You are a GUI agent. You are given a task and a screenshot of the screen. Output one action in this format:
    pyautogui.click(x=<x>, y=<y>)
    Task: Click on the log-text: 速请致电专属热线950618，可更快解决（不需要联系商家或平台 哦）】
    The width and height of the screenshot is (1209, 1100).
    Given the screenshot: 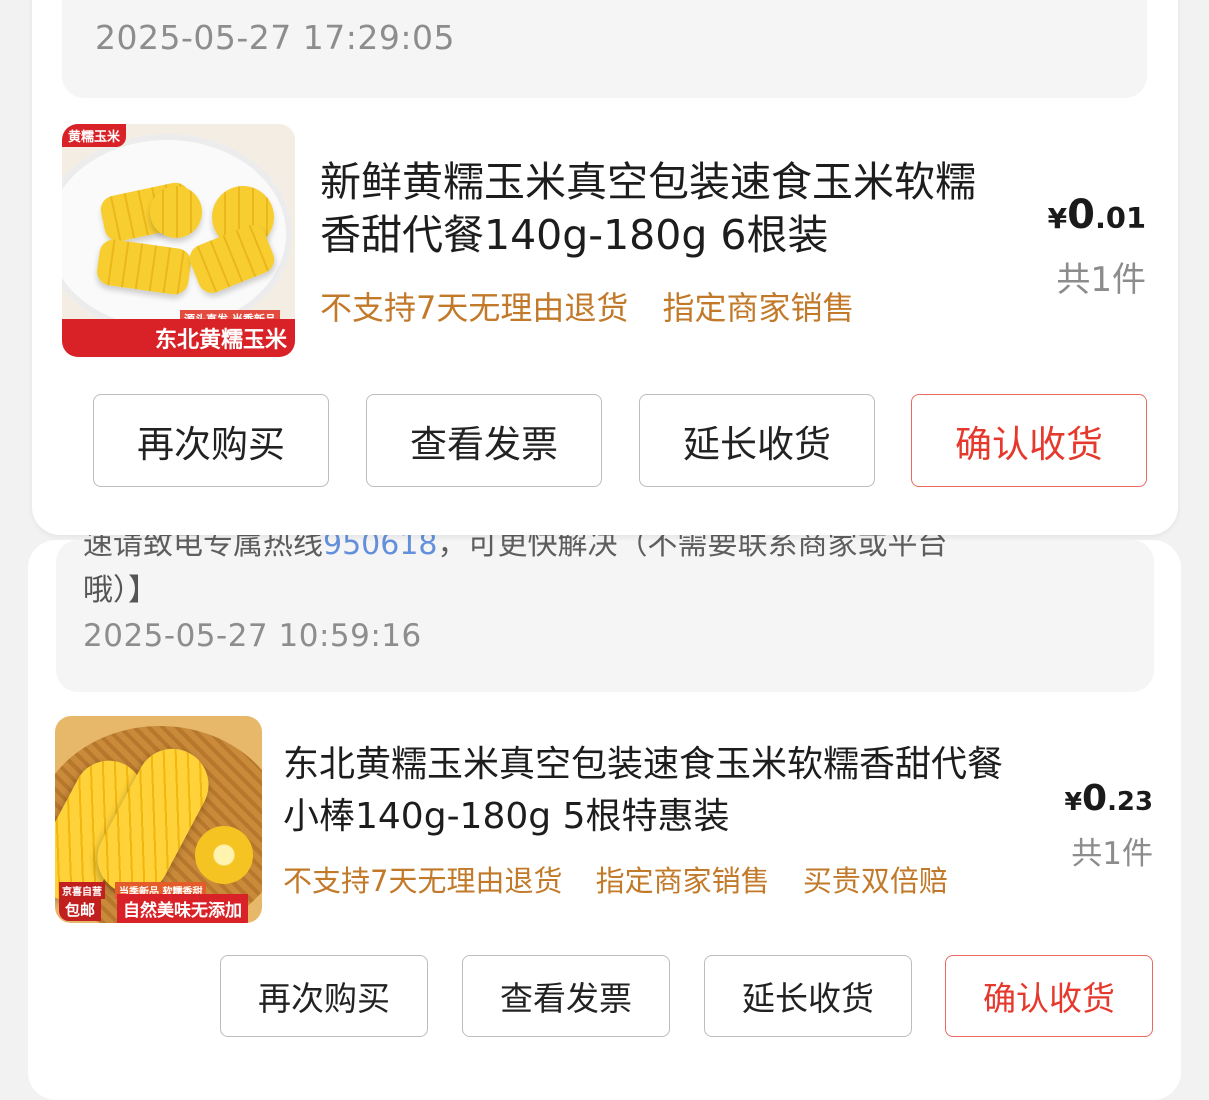 What is the action you would take?
    pyautogui.click(x=608, y=568)
    